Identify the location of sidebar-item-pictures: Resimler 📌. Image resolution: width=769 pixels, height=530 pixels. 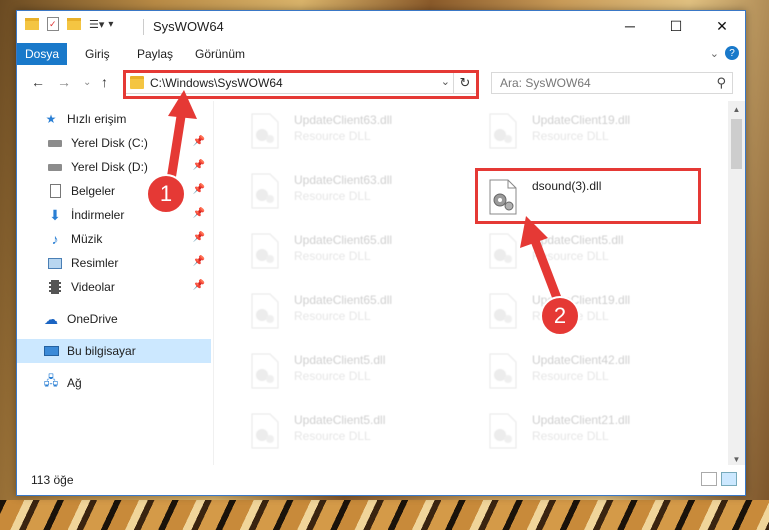
(114, 263).